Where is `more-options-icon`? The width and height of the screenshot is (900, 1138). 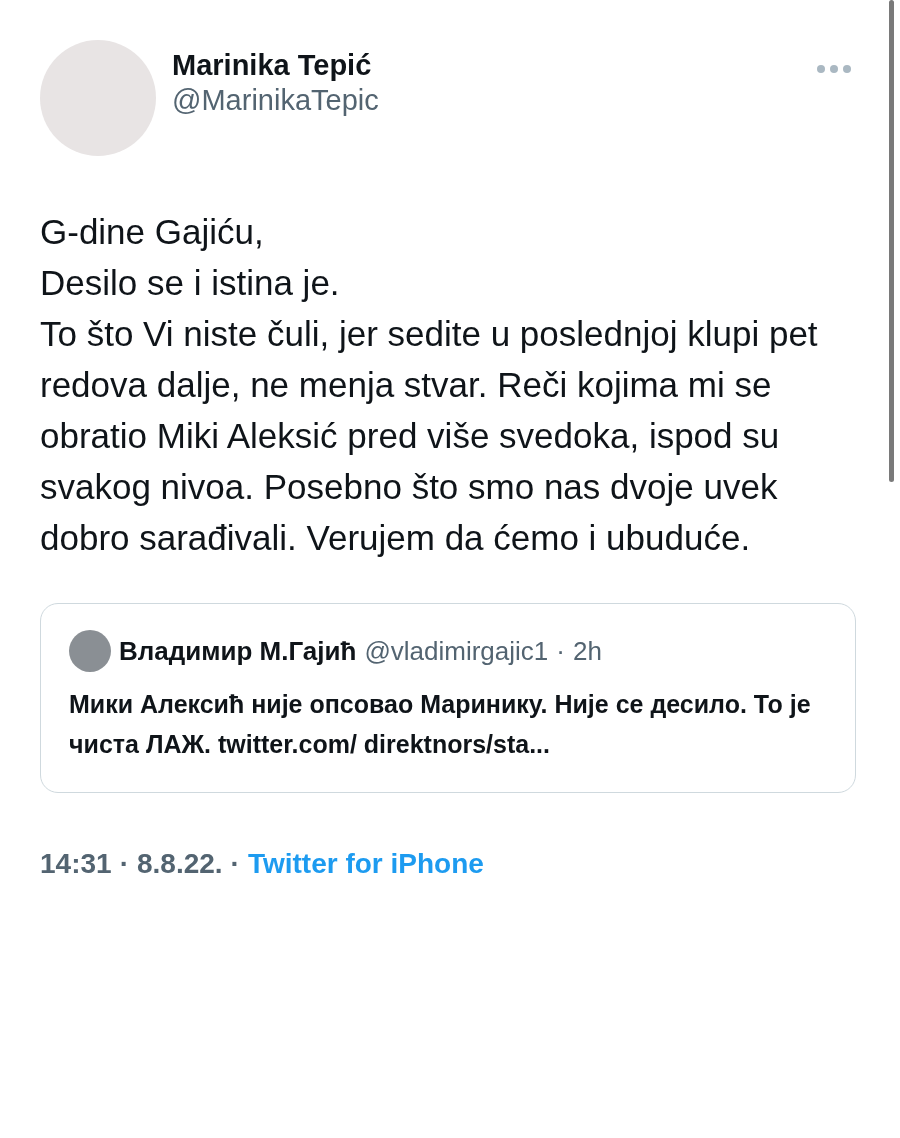
more-options-icon is located at coordinates (834, 69).